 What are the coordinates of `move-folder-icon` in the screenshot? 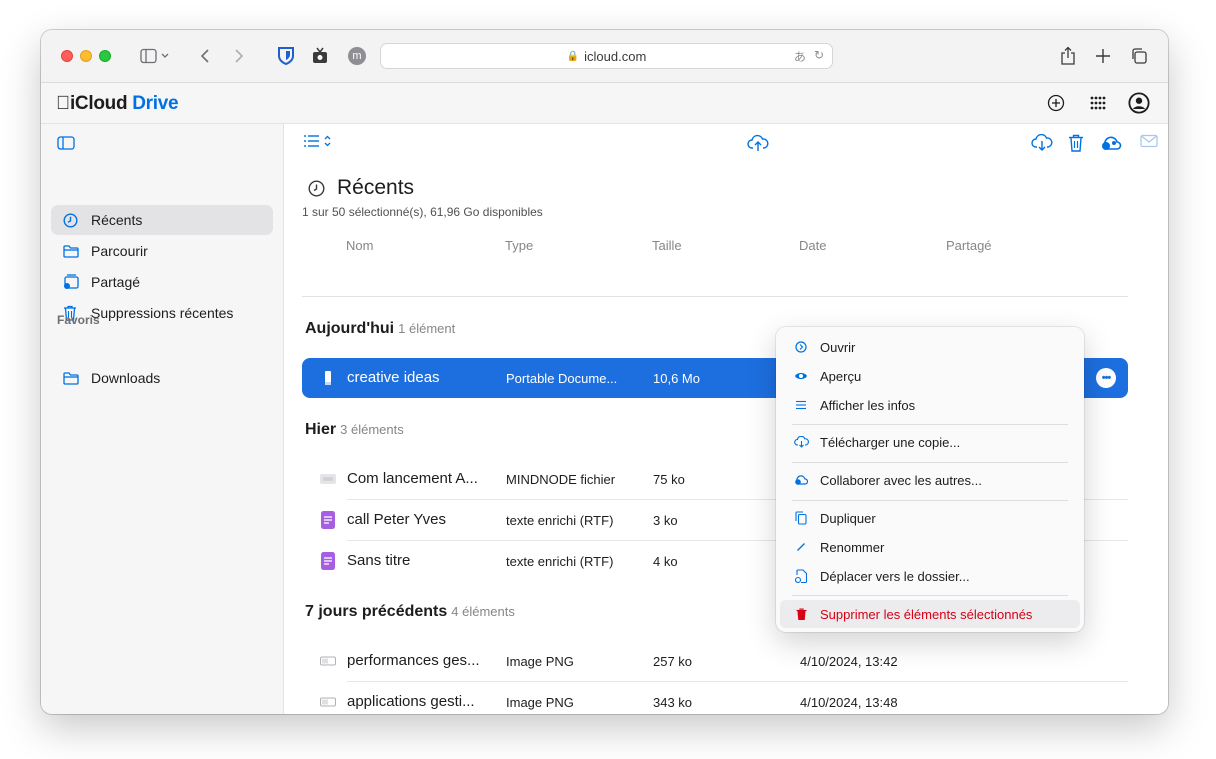 It's located at (801, 576).